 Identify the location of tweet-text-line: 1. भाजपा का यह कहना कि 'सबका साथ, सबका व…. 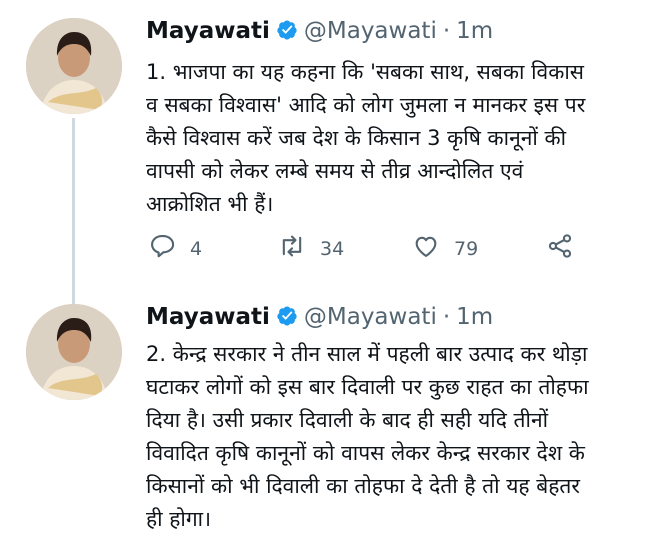
(365, 72).